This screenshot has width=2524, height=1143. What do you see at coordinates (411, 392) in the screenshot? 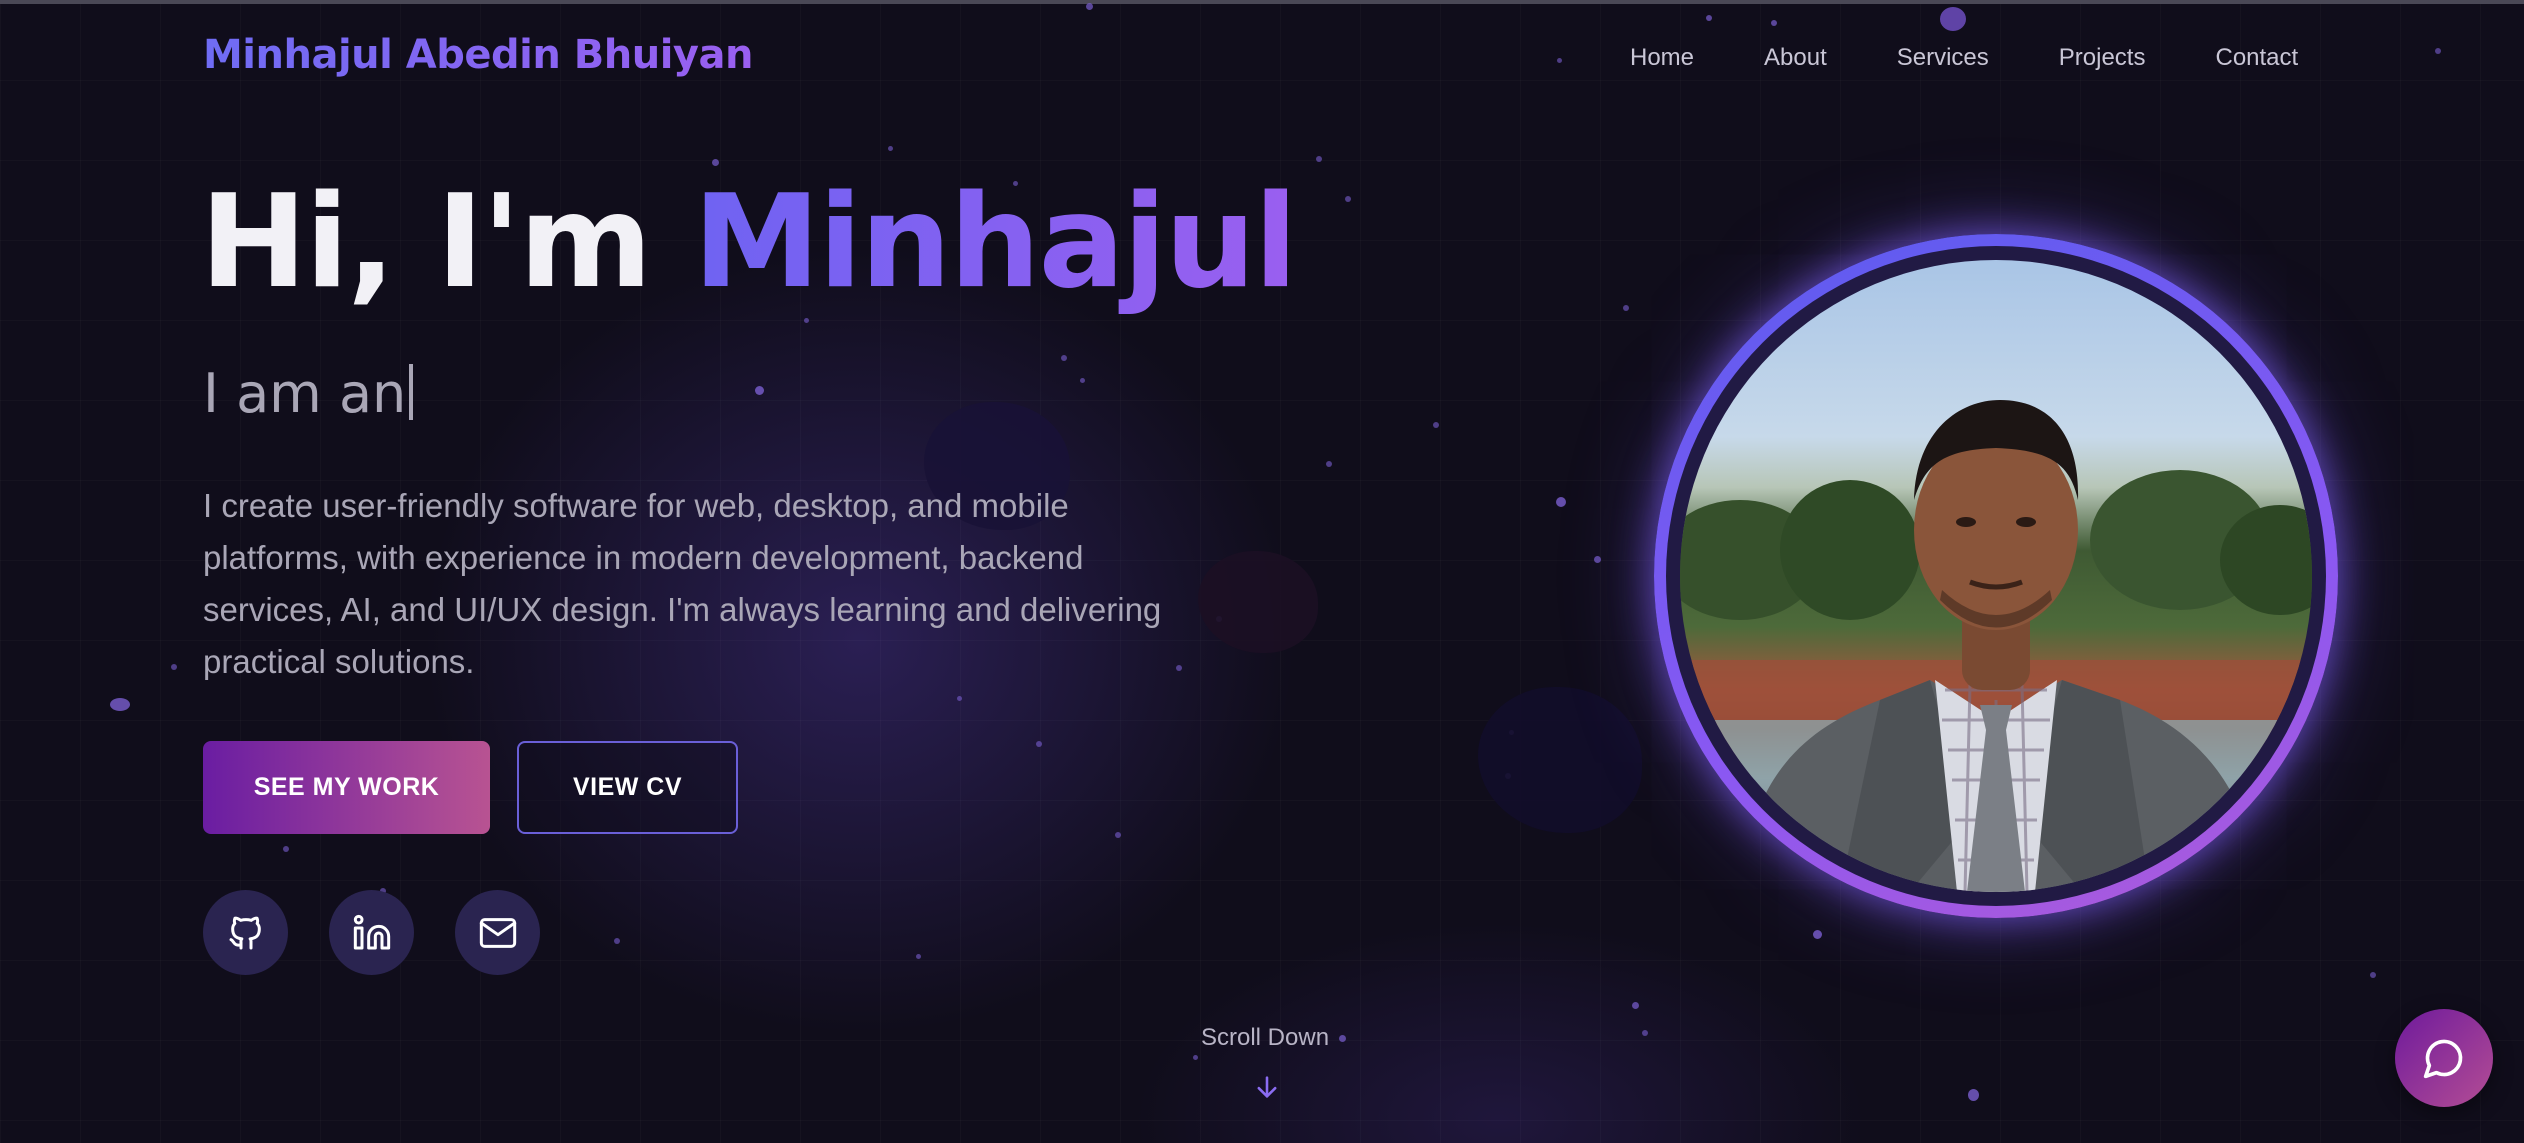
I see `typing-caret` at bounding box center [411, 392].